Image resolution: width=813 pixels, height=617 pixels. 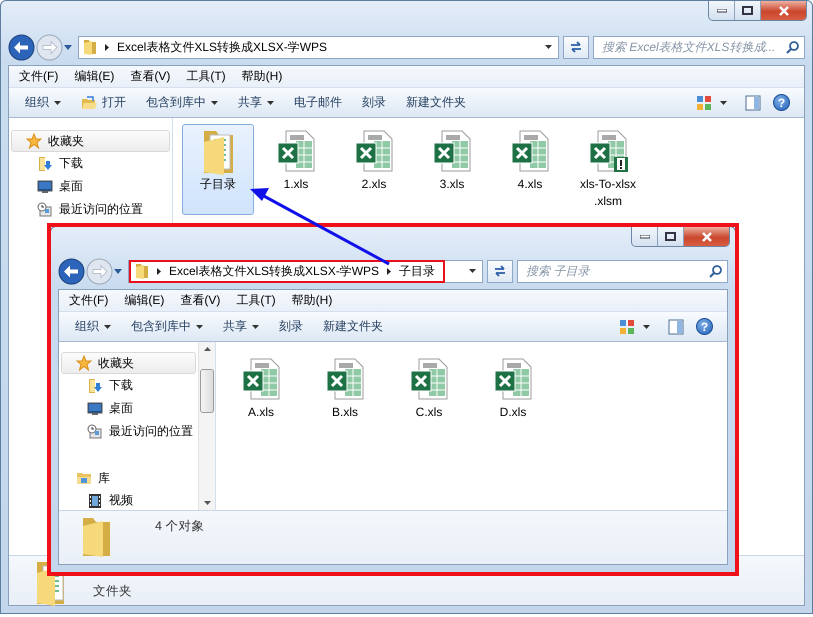 What do you see at coordinates (95, 500) in the screenshot?
I see `film-icon` at bounding box center [95, 500].